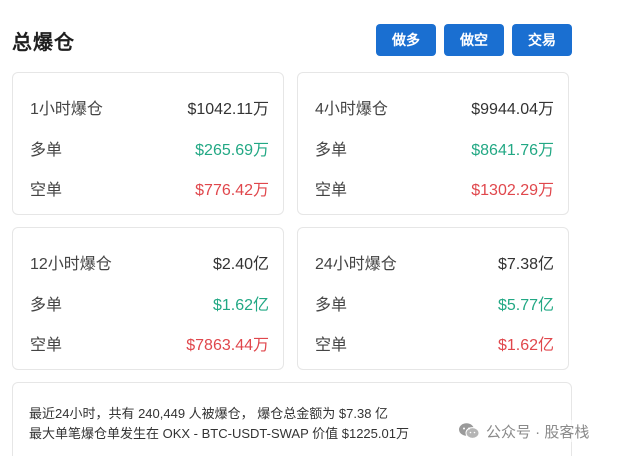  Describe the element at coordinates (240, 305) in the screenshot. I see `long-value: $1.62亿` at that location.